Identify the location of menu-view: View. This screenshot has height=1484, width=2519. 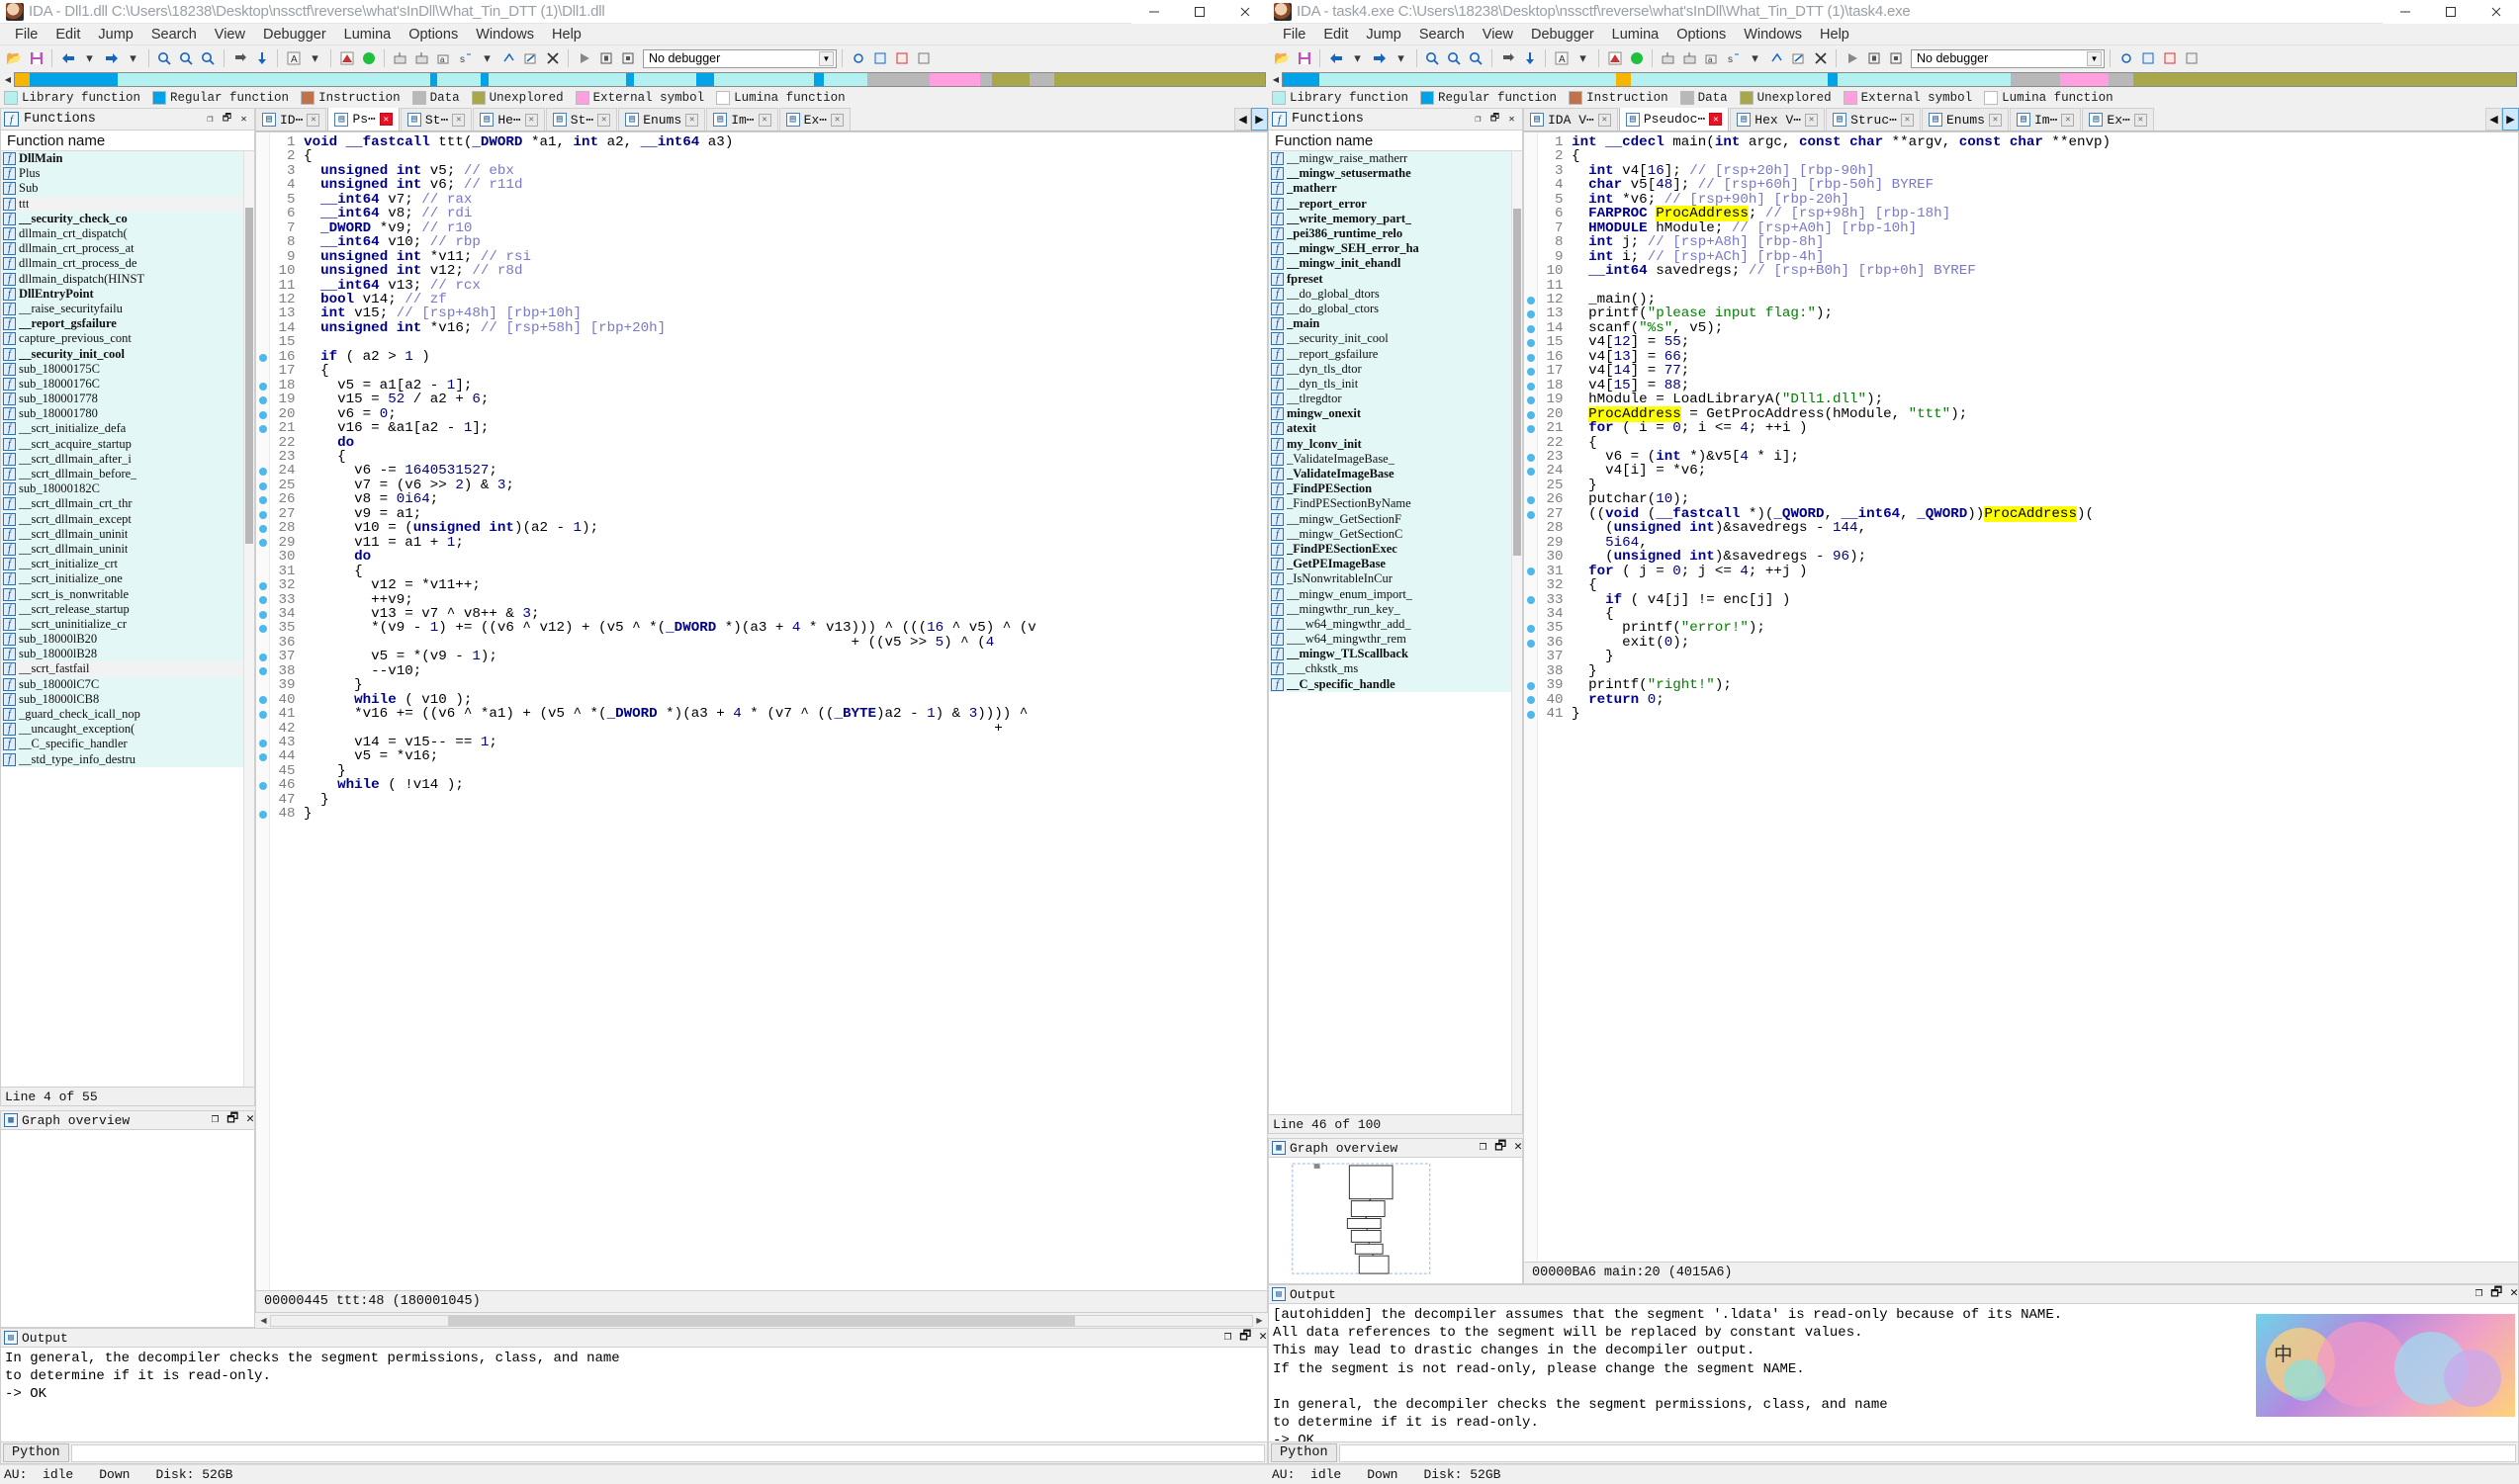
(1498, 34).